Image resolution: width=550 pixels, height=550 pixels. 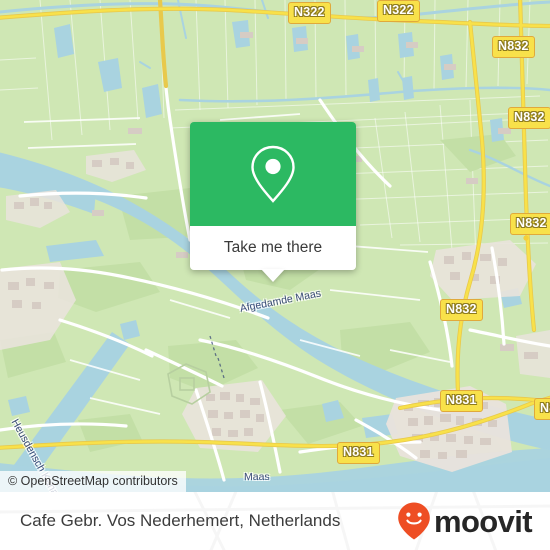 I want to click on moovit-smiley-pin-icon, so click(x=414, y=521).